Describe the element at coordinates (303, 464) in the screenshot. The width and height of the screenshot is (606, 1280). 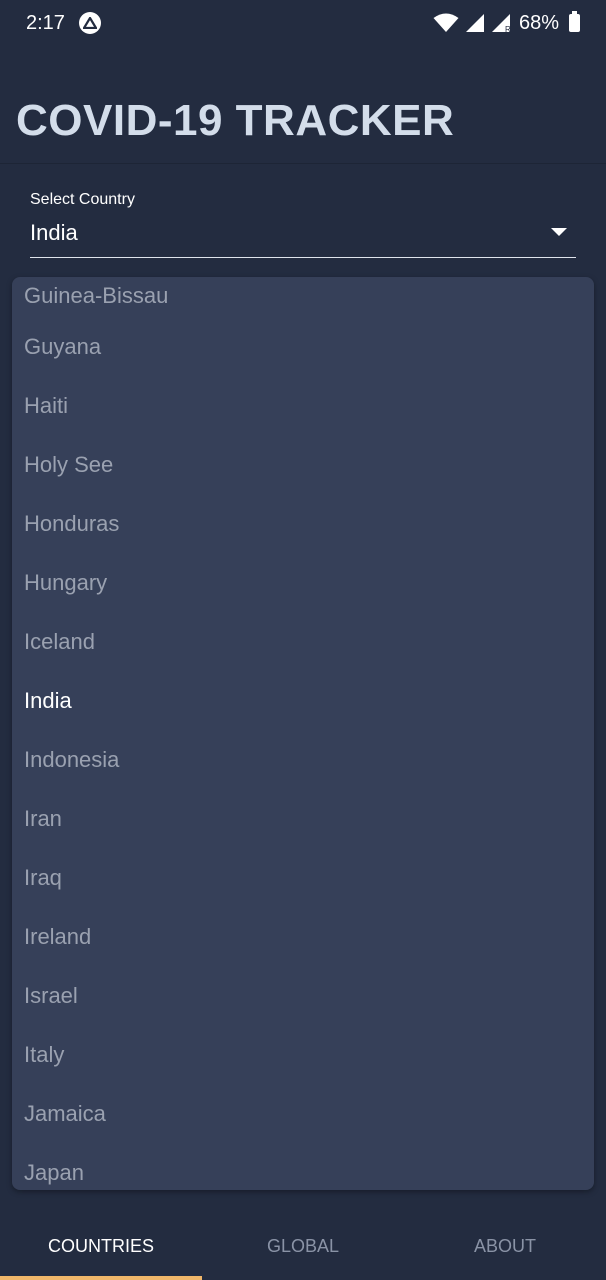
I see `country-option: Holy See` at that location.